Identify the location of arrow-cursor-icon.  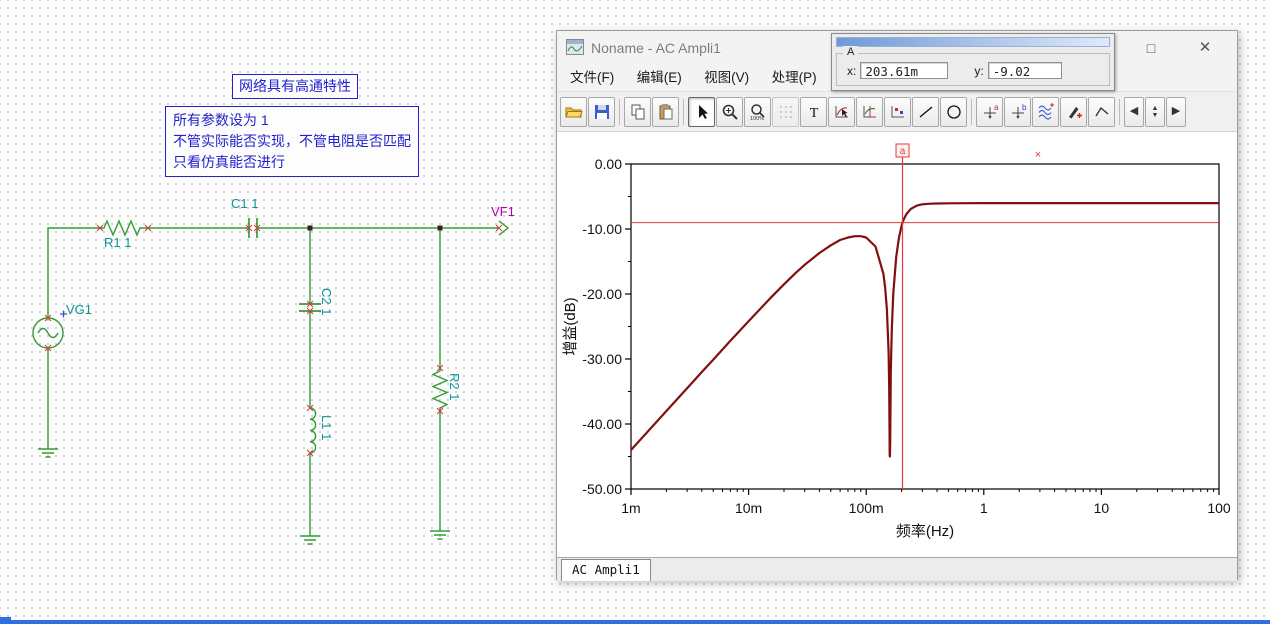
(703, 111).